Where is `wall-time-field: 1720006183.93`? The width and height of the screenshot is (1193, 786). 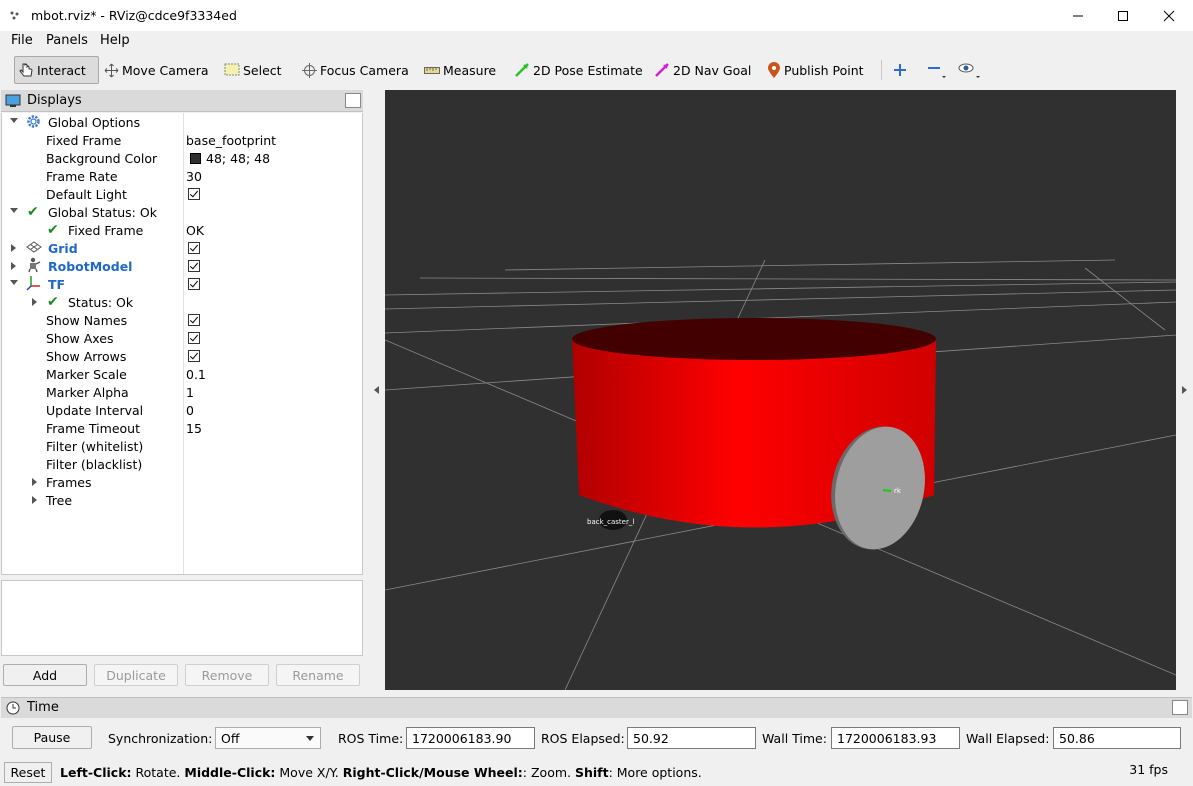
wall-time-field: 1720006183.93 is located at coordinates (895, 738).